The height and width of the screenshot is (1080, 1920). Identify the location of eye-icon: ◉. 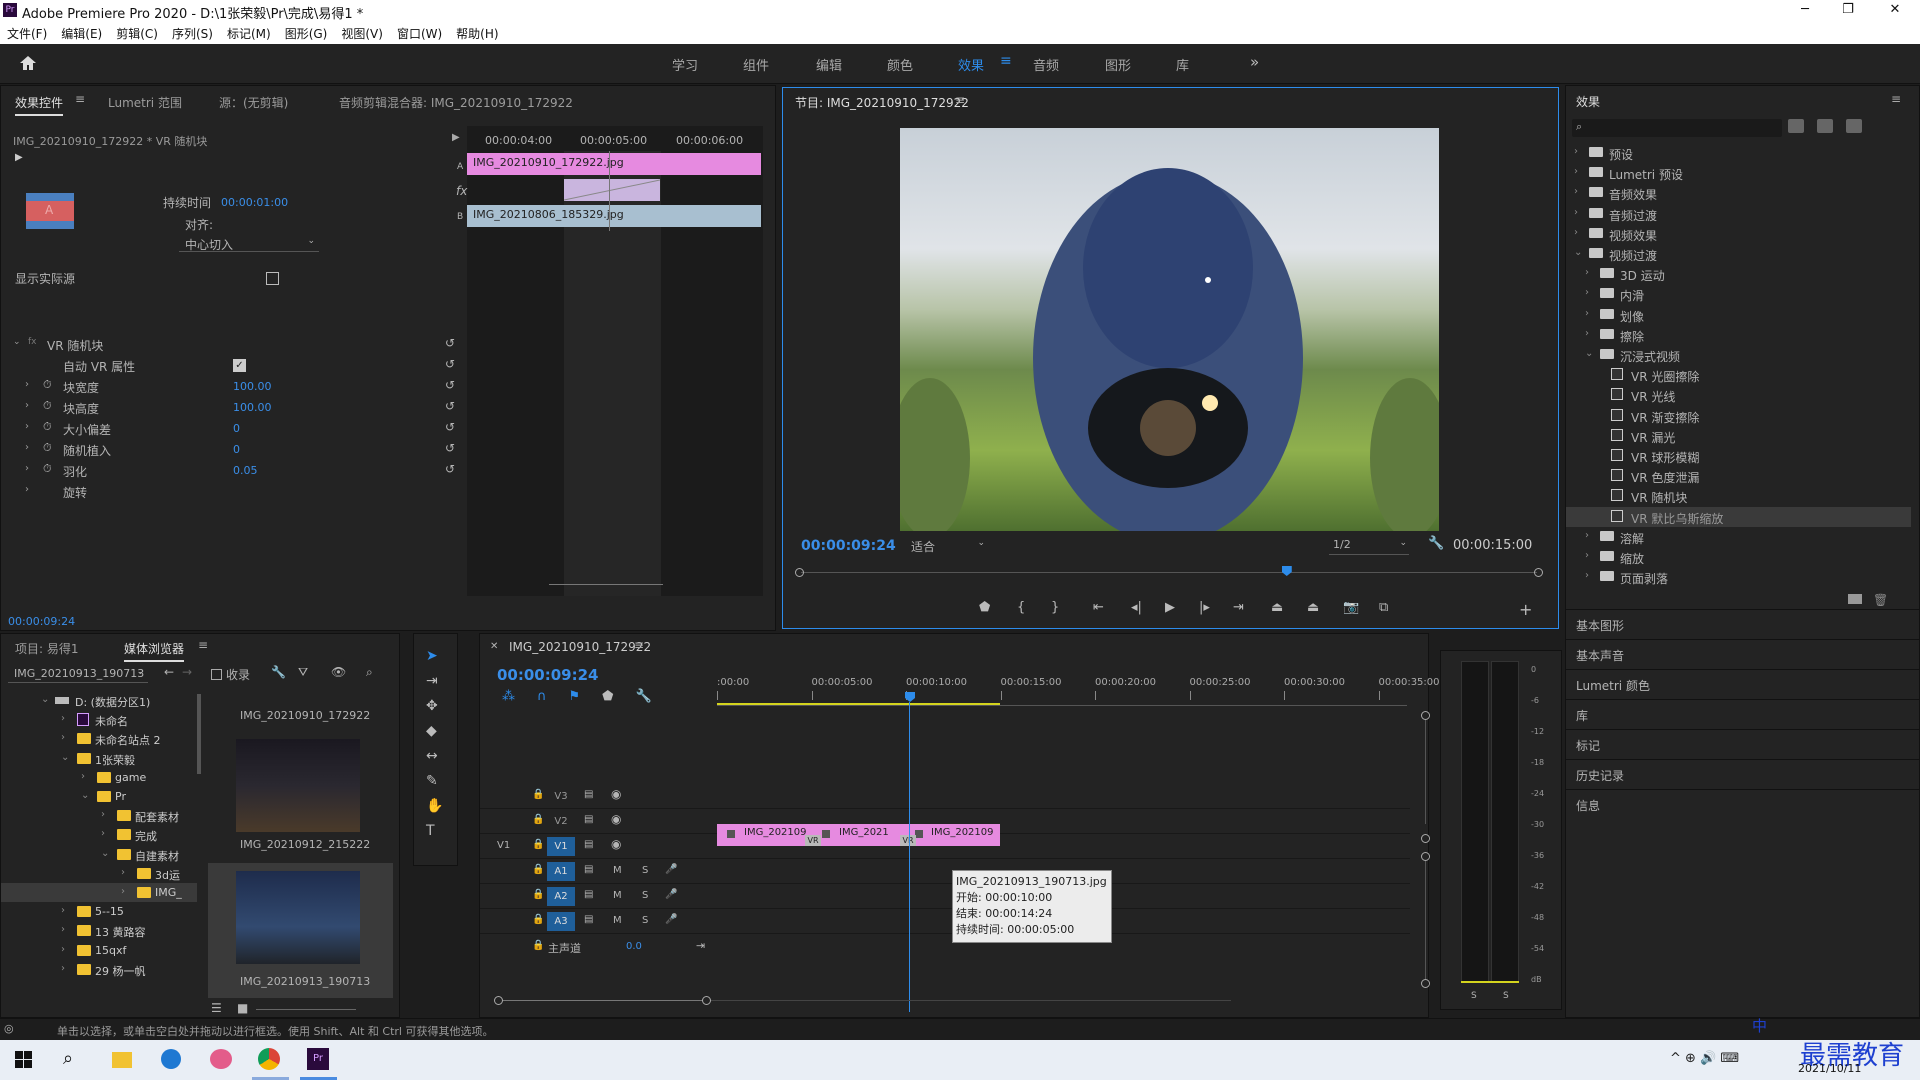
(616, 794).